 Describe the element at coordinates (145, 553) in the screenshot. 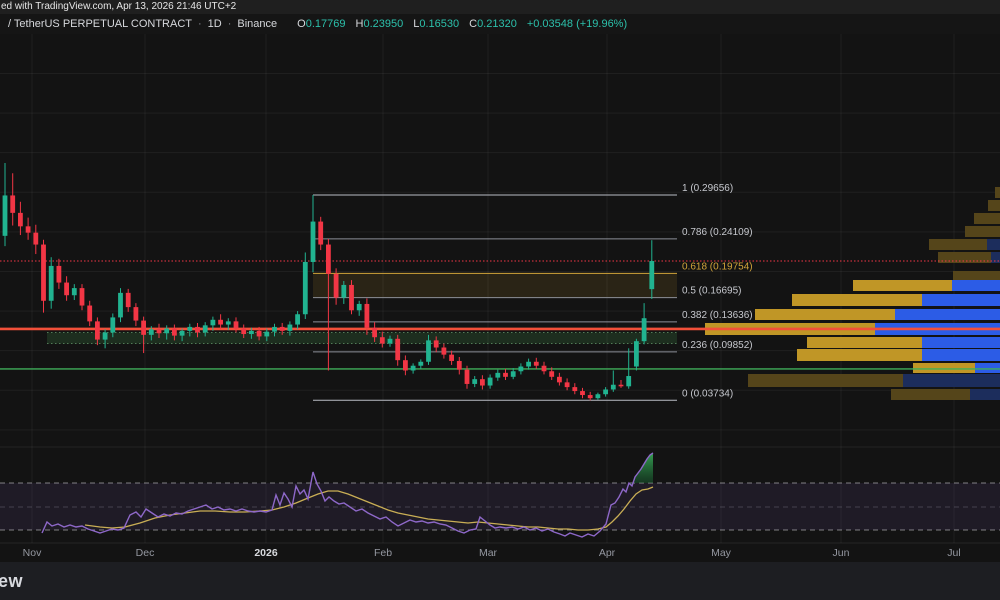

I see `time-axis-label: Dec` at that location.